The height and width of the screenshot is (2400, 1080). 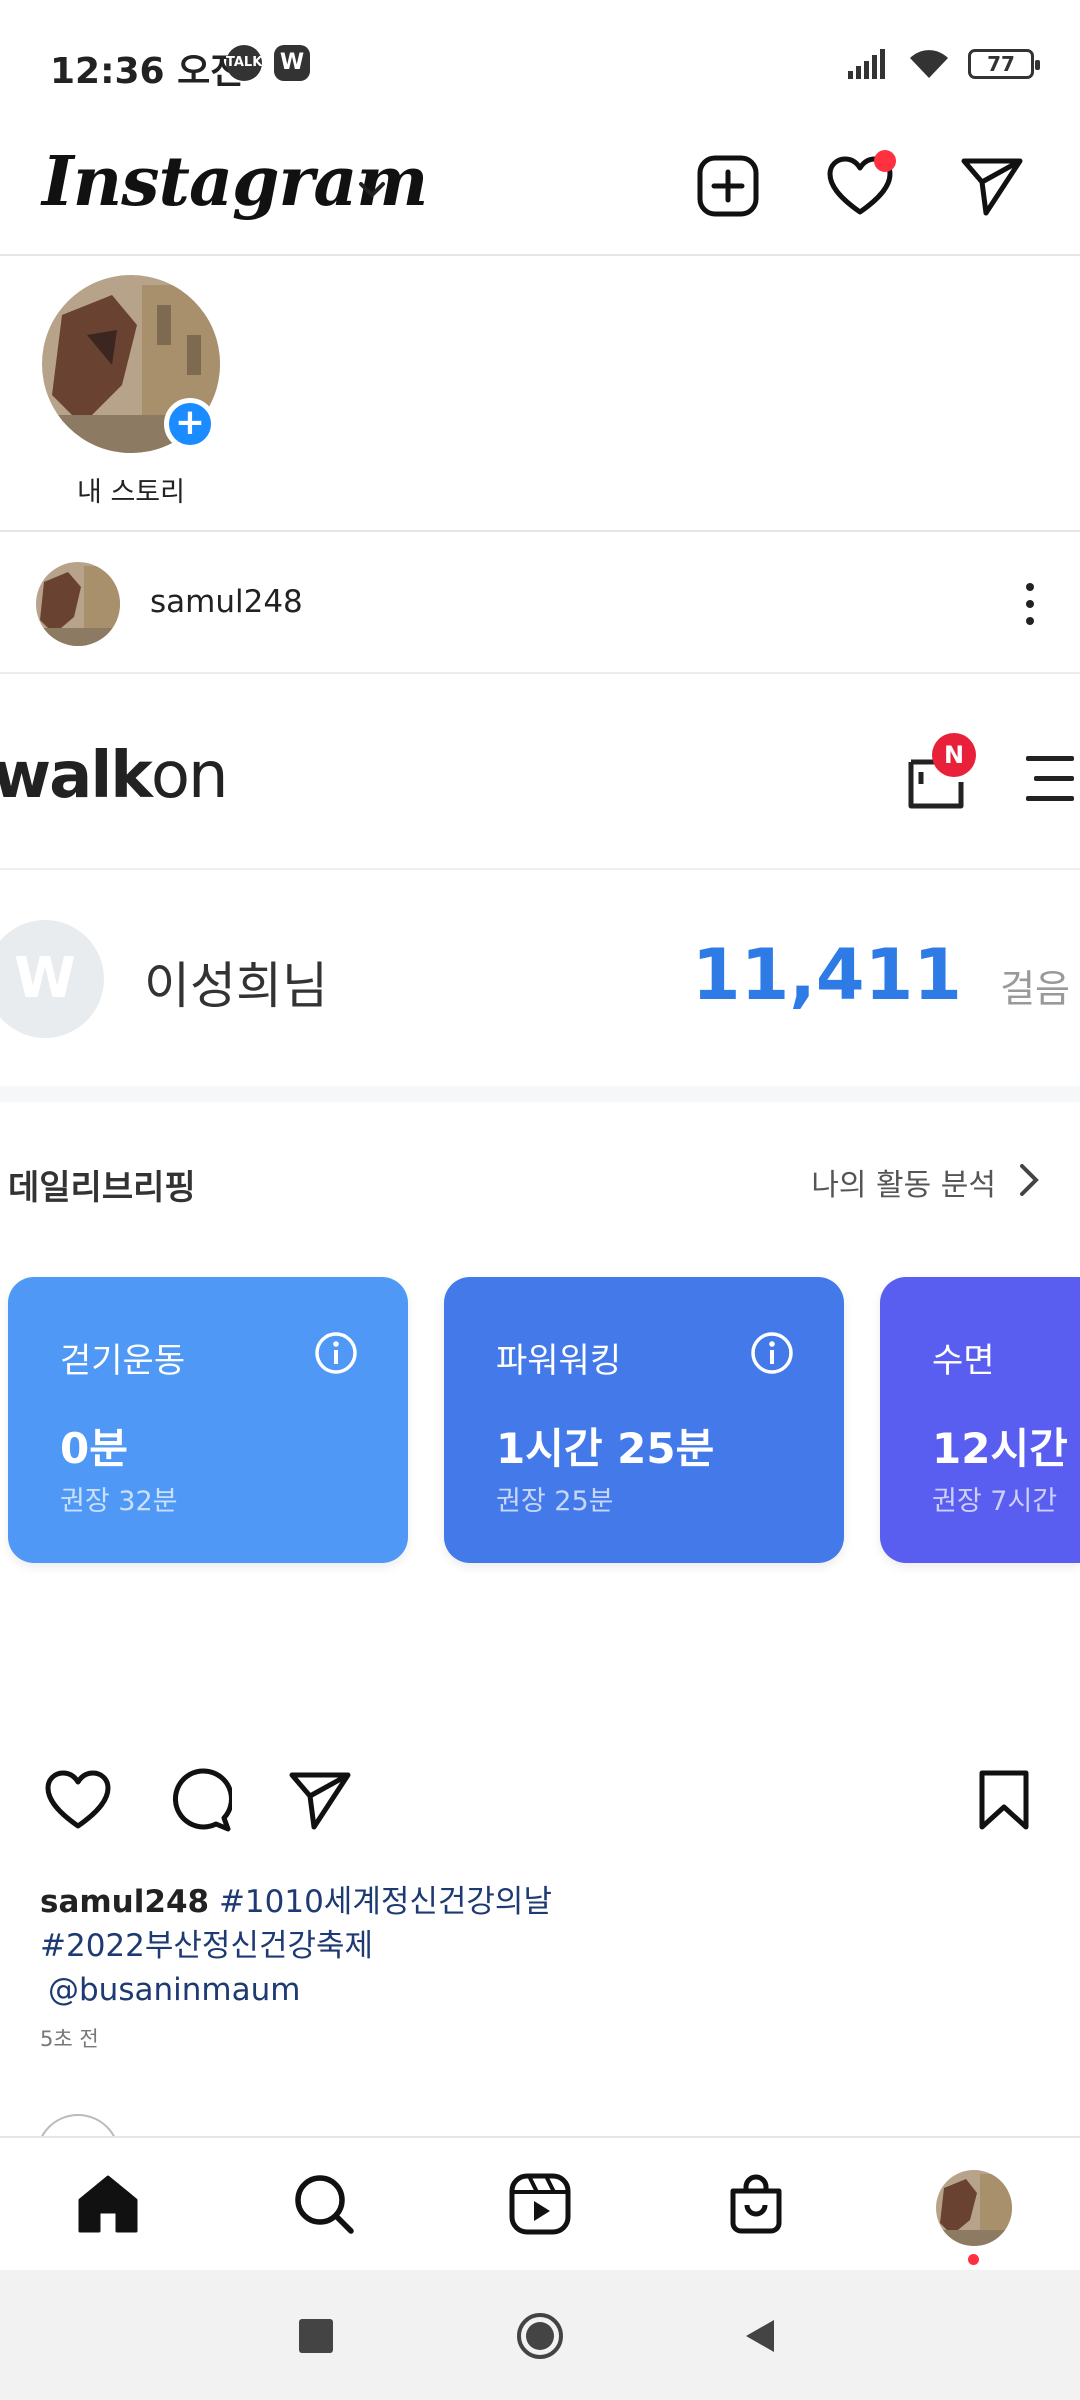 I want to click on walkon-user-name: 이성희님, so click(x=236, y=986).